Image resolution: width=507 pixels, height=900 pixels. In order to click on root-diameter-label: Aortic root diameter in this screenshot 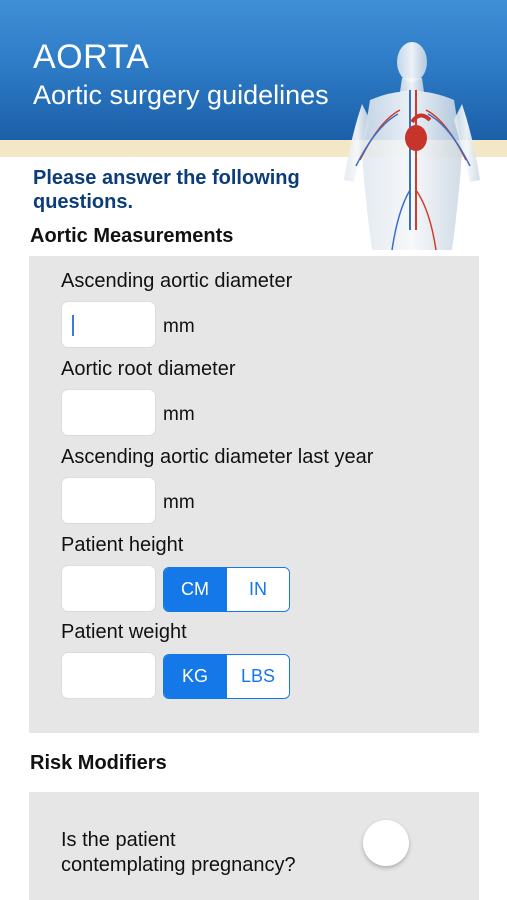, I will do `click(148, 369)`.